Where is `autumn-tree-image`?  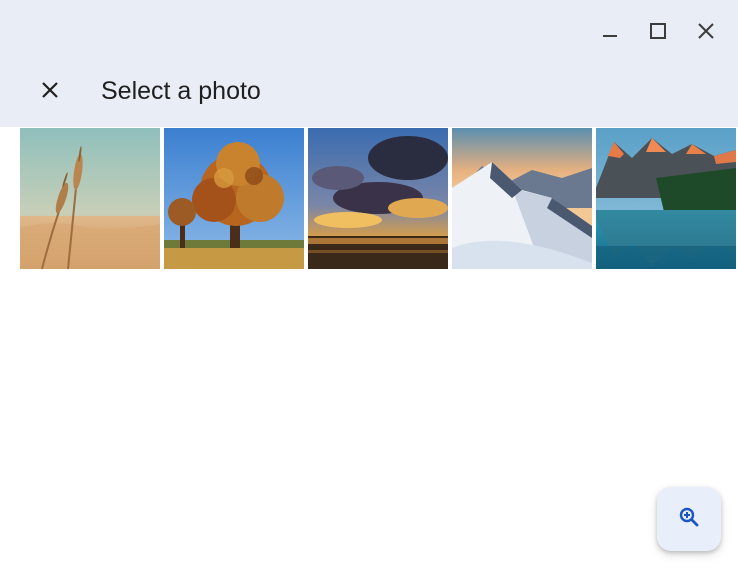
autumn-tree-image is located at coordinates (234, 198).